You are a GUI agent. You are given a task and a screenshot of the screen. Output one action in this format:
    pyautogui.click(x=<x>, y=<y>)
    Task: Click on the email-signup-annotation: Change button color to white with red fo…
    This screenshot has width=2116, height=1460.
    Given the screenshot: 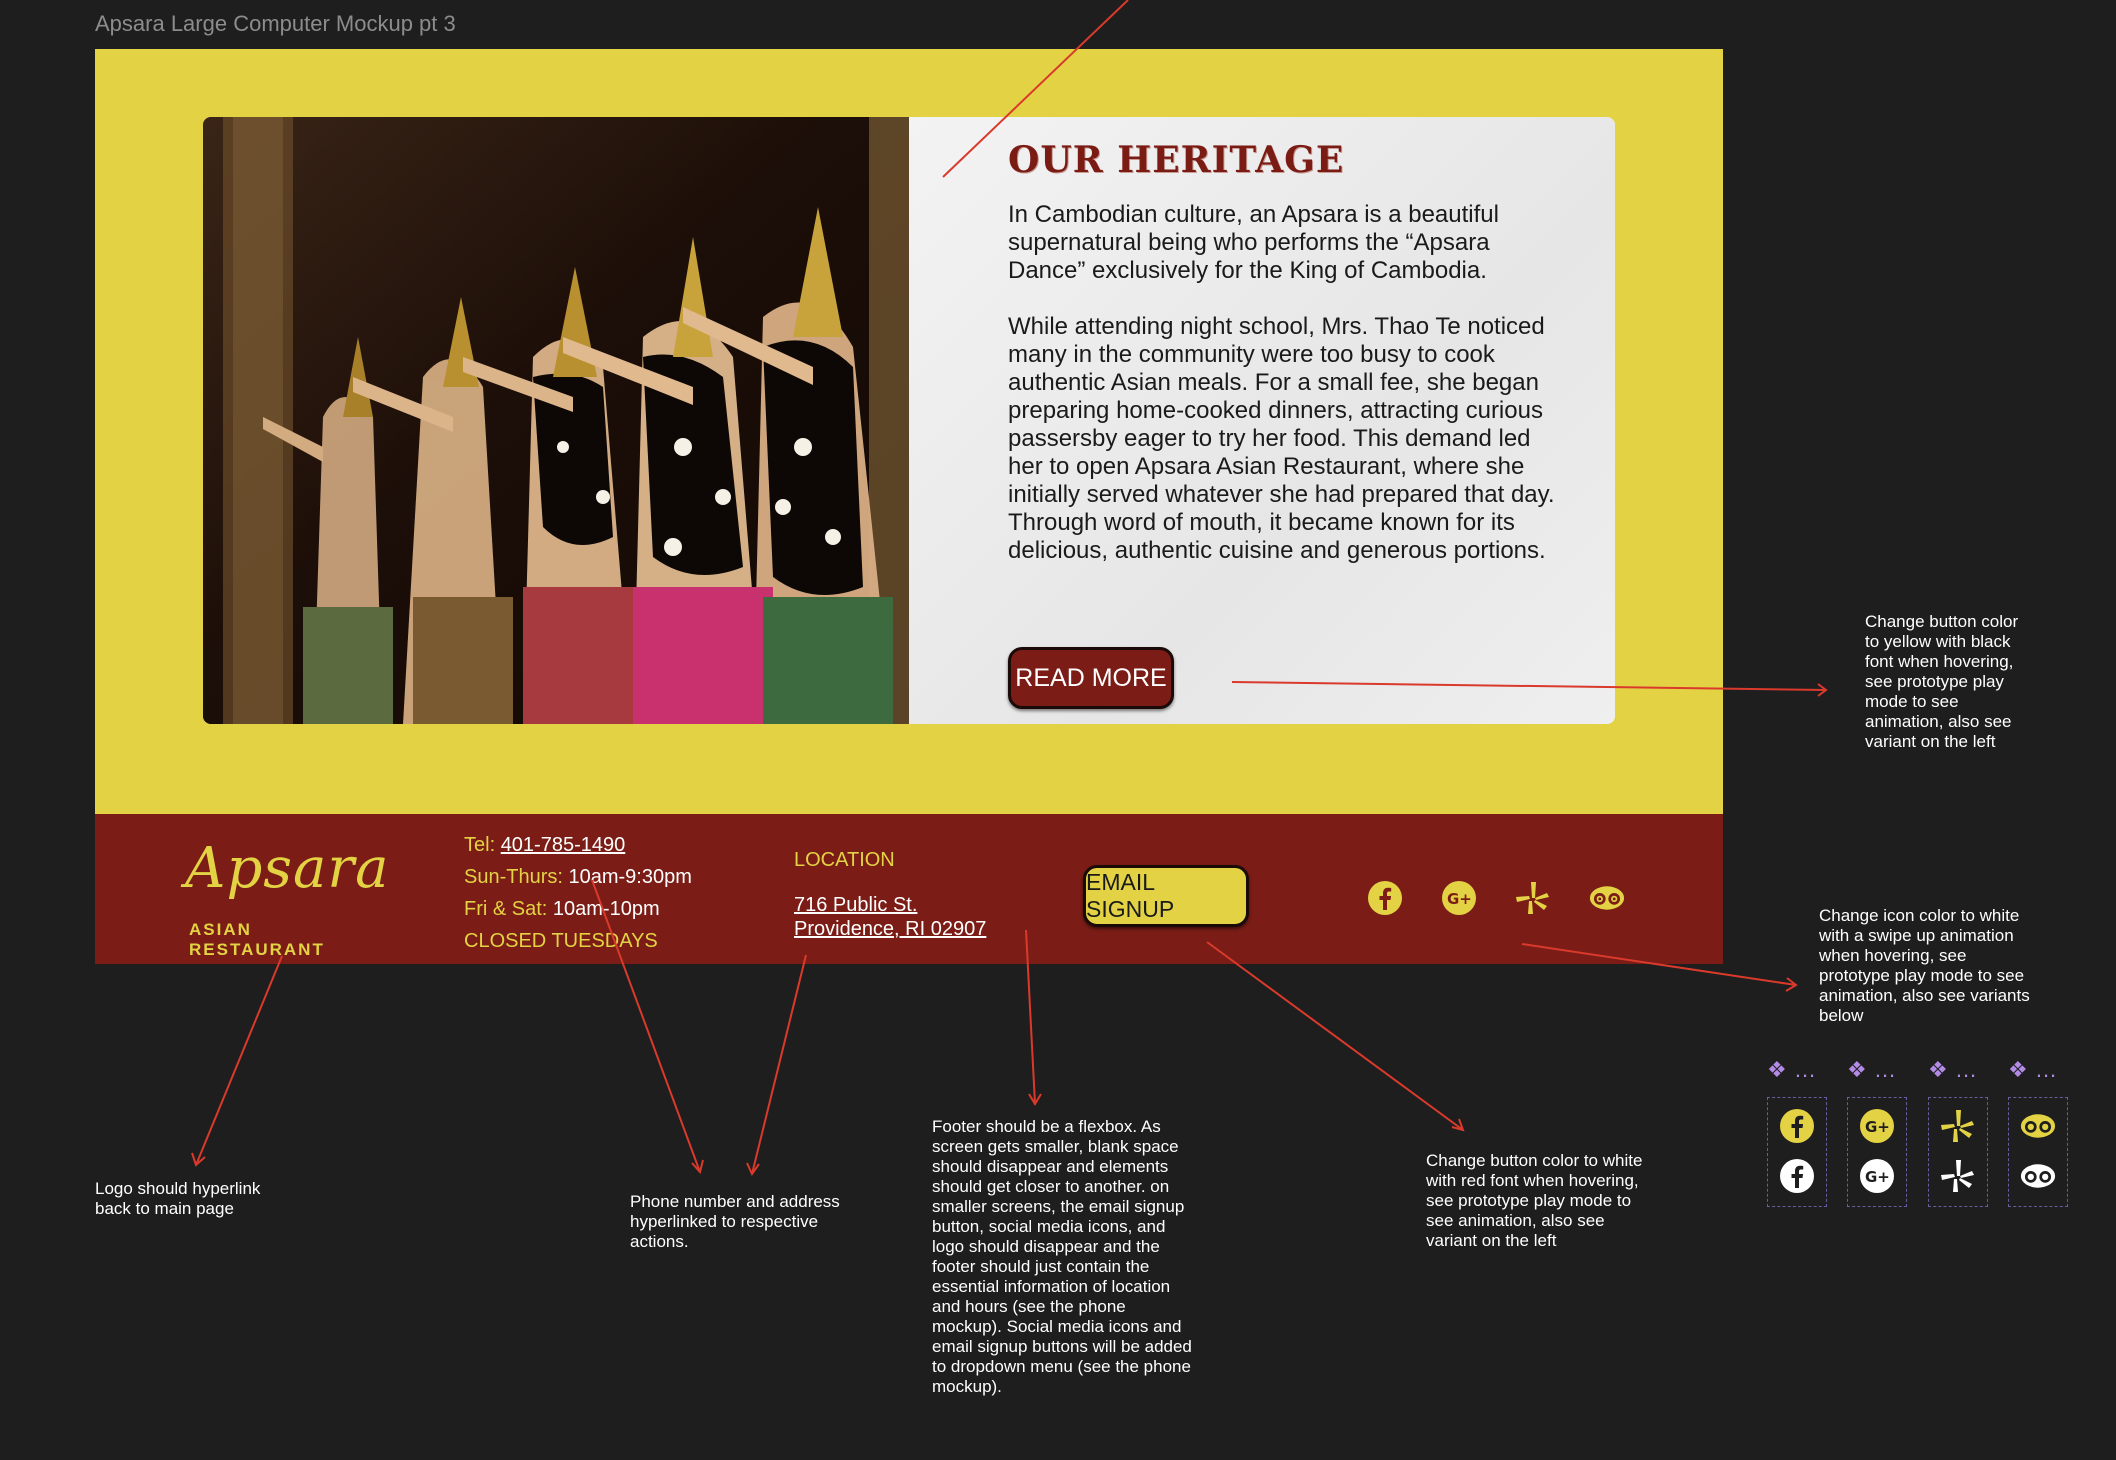 What is the action you would take?
    pyautogui.click(x=1534, y=1200)
    